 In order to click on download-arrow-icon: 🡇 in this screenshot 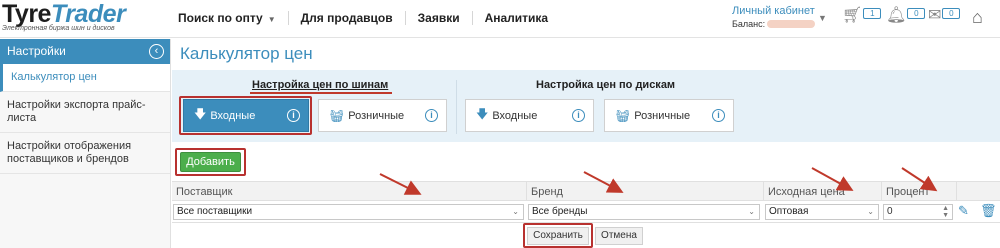, I will do `click(482, 114)`.